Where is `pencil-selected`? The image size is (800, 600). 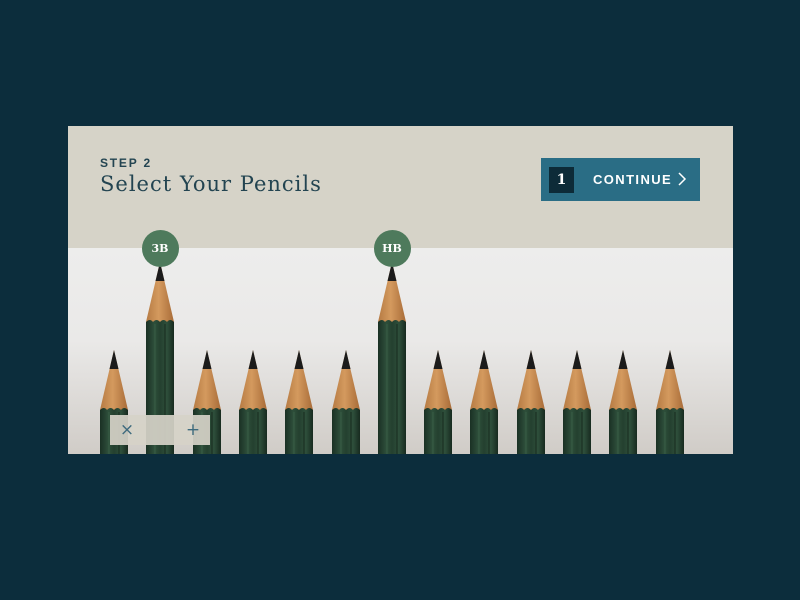
pencil-selected is located at coordinates (392, 358).